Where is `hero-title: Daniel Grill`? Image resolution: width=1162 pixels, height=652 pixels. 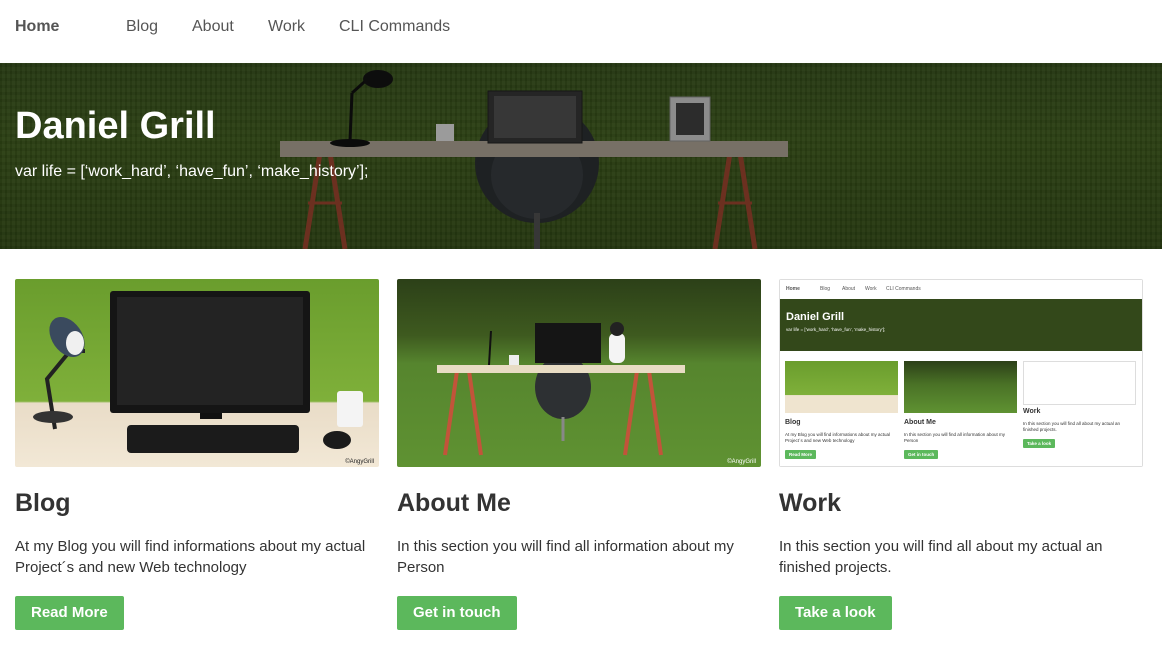 hero-title: Daniel Grill is located at coordinates (115, 126).